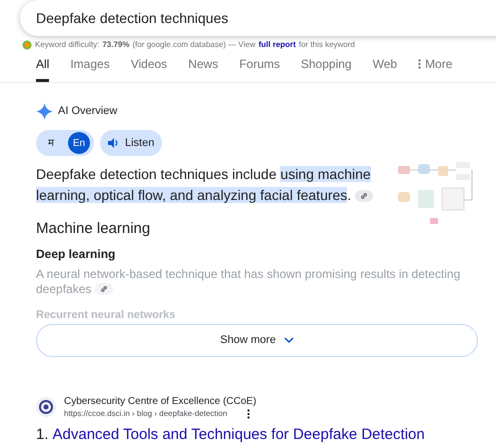  Describe the element at coordinates (146, 414) in the screenshot. I see `site-url: https://ccoe.dsci.in › blog › deepfake-detection` at that location.